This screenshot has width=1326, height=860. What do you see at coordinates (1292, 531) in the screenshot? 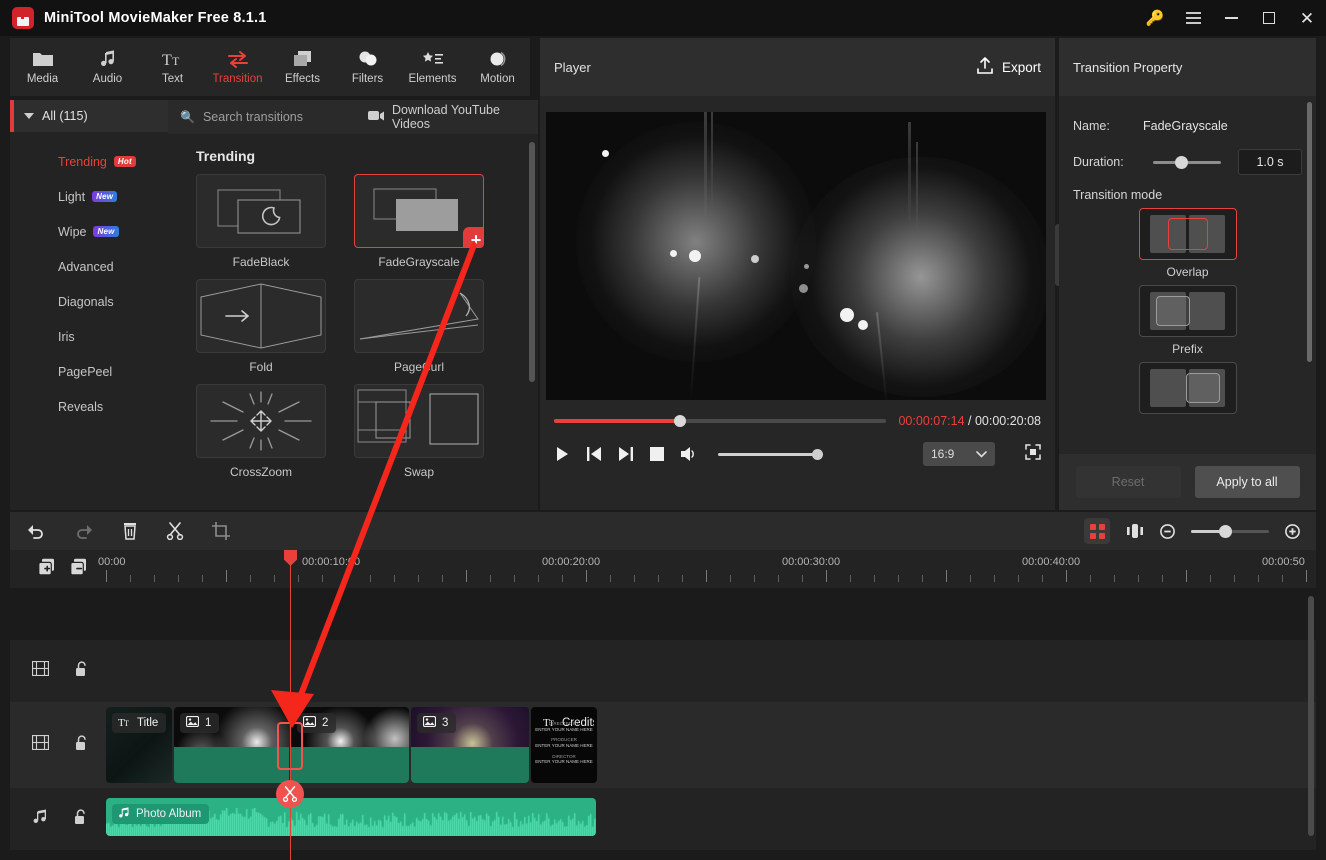
I see `zoom-in-icon` at bounding box center [1292, 531].